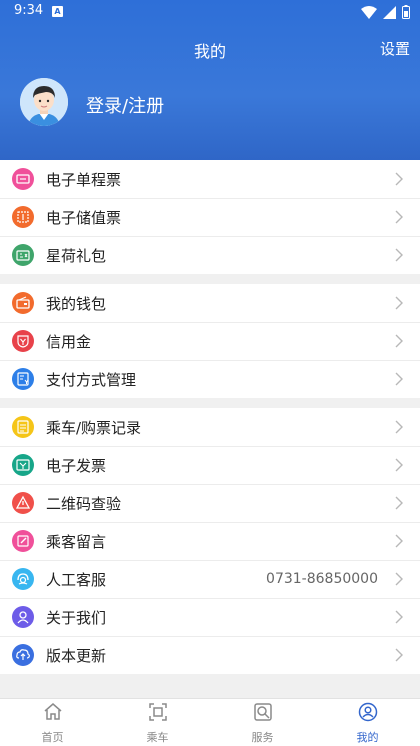 Image resolution: width=420 pixels, height=746 pixels. Describe the element at coordinates (210, 655) in the screenshot. I see `menu-item: 版本更新` at that location.